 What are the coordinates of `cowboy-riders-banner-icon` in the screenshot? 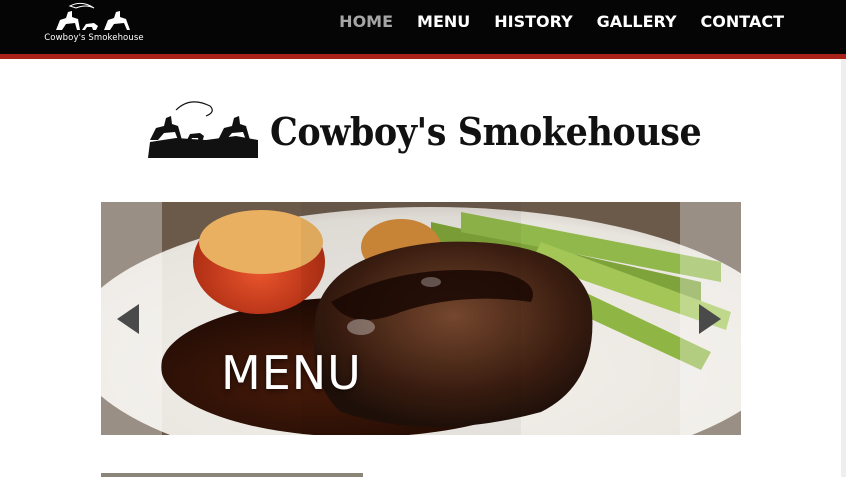 It's located at (203, 129).